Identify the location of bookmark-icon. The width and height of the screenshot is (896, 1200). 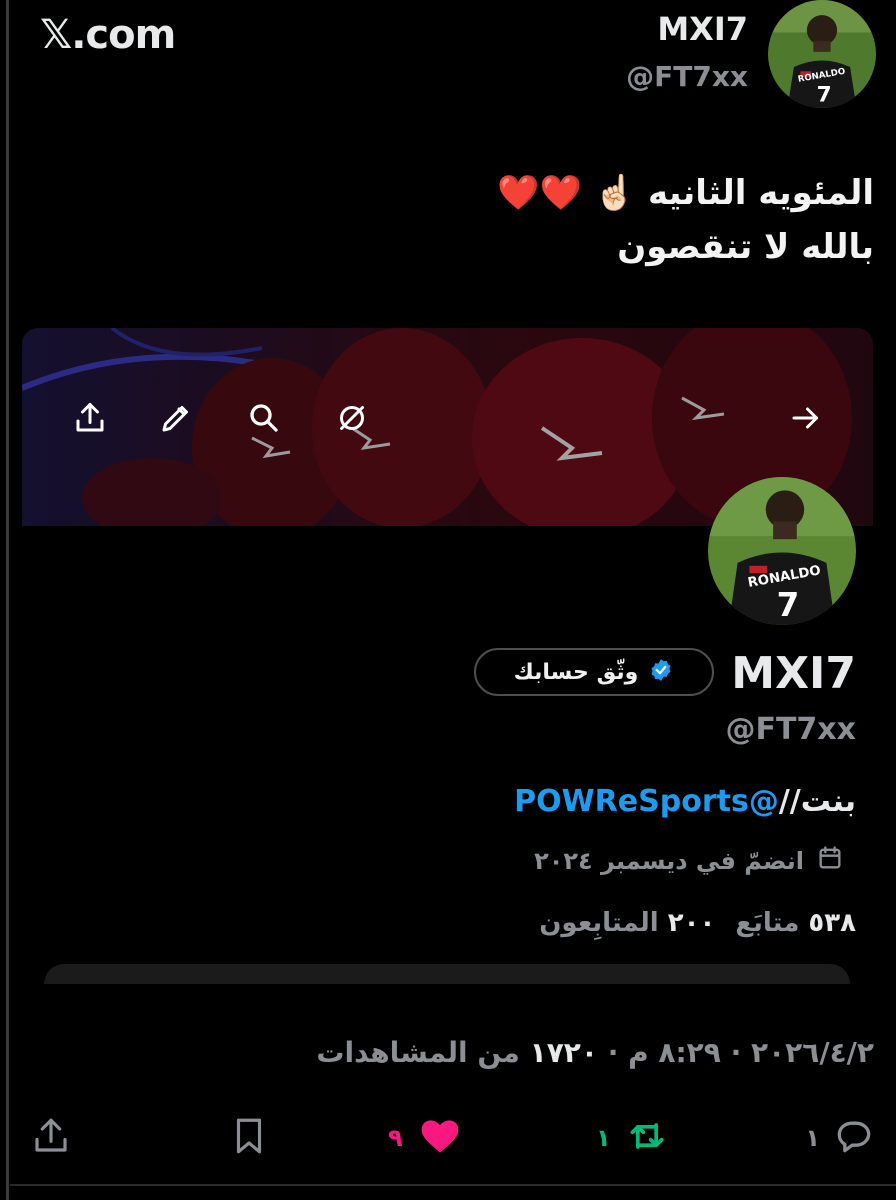
(249, 1138).